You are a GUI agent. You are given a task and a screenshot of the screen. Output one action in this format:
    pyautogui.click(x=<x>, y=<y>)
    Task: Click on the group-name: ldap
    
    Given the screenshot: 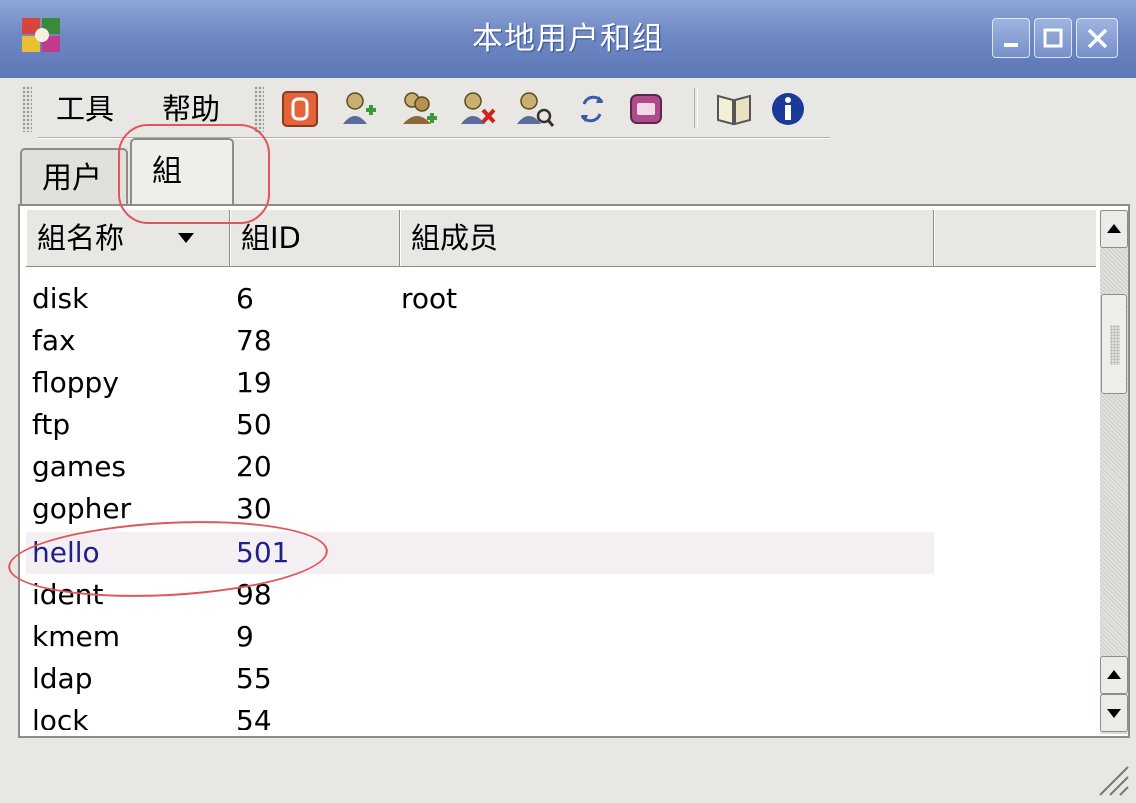 What is the action you would take?
    pyautogui.click(x=62, y=678)
    